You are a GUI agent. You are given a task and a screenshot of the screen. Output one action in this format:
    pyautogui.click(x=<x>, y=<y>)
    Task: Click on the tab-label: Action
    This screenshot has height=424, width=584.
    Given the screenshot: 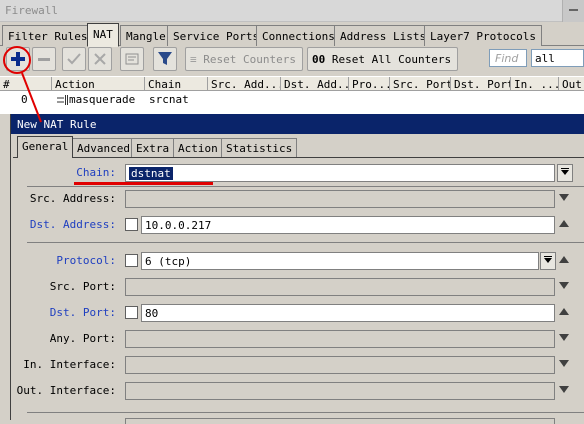 What is the action you would take?
    pyautogui.click(x=198, y=148)
    